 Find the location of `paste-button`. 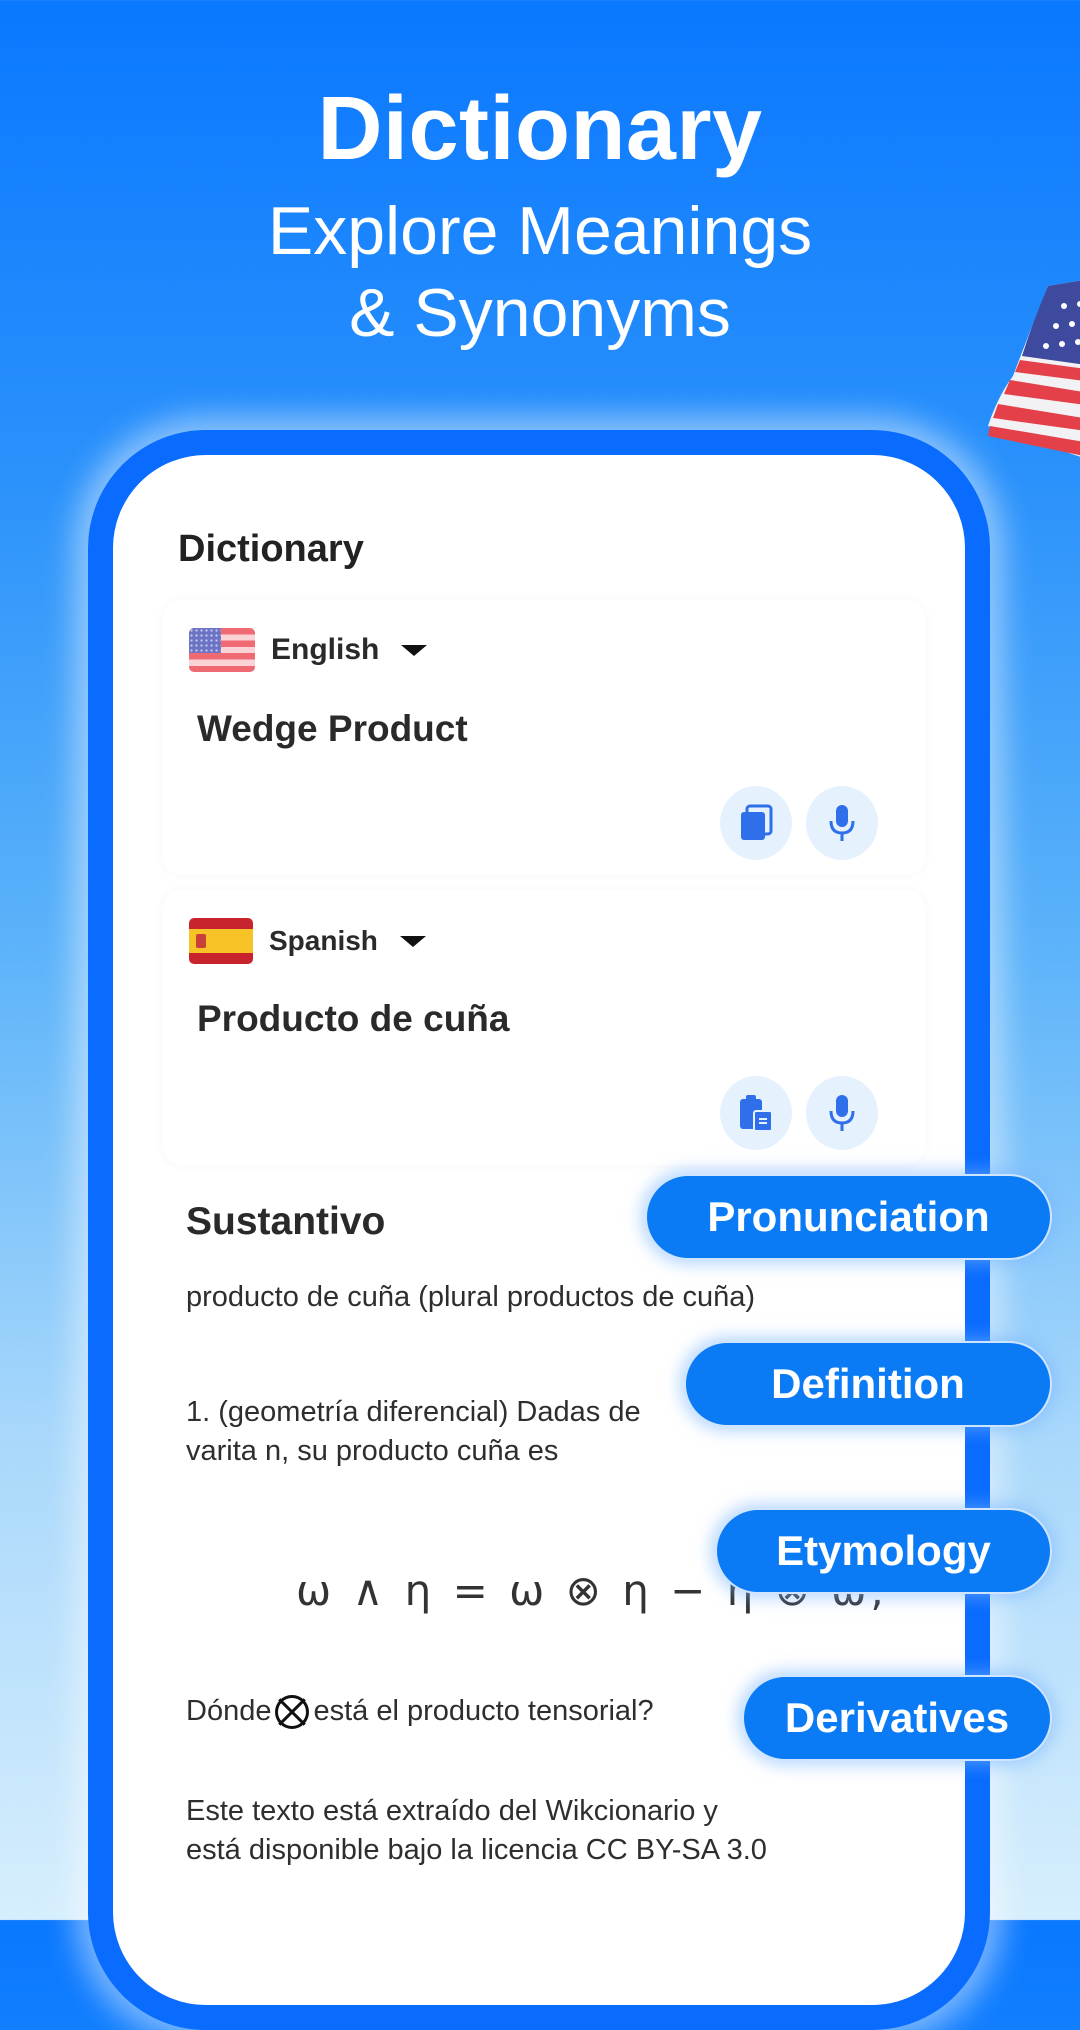

paste-button is located at coordinates (756, 1113).